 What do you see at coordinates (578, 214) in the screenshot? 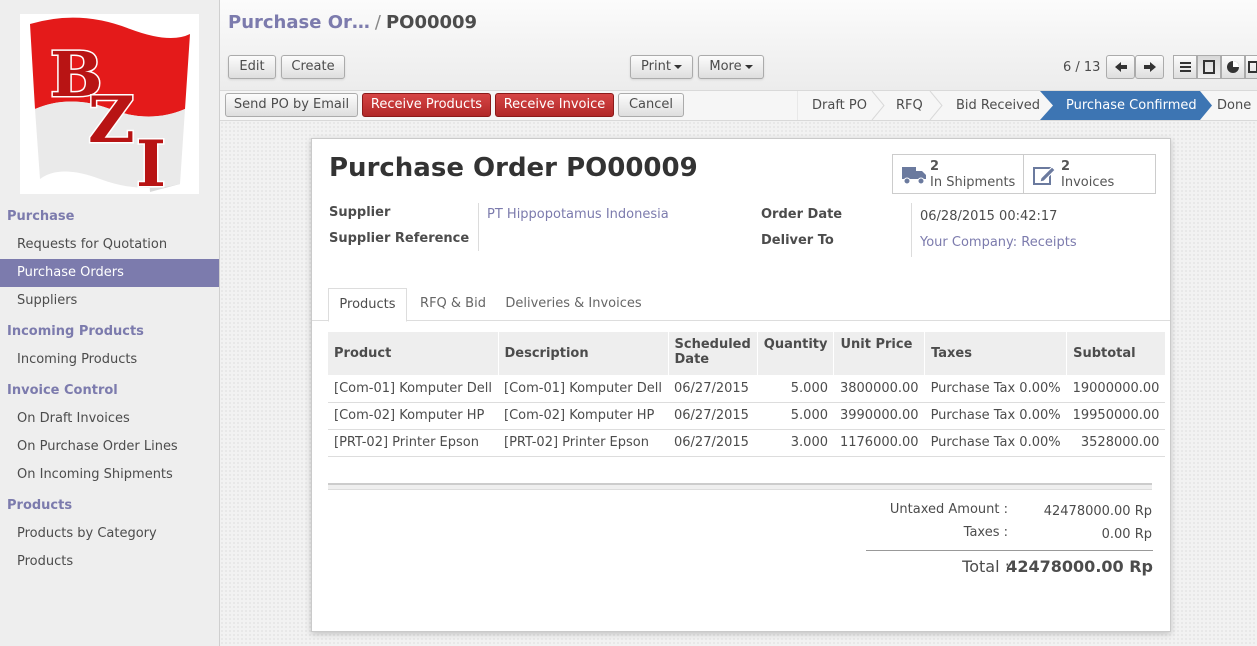
I see `supplier-field: PT Hippopotamus Indonesia` at bounding box center [578, 214].